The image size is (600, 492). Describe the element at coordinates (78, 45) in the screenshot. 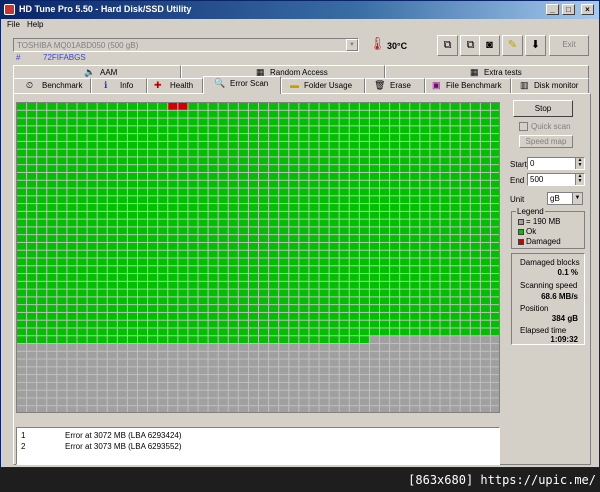

I see `drive-select-value: TOSHIBA MQ01ABD050 (500 gB)` at that location.